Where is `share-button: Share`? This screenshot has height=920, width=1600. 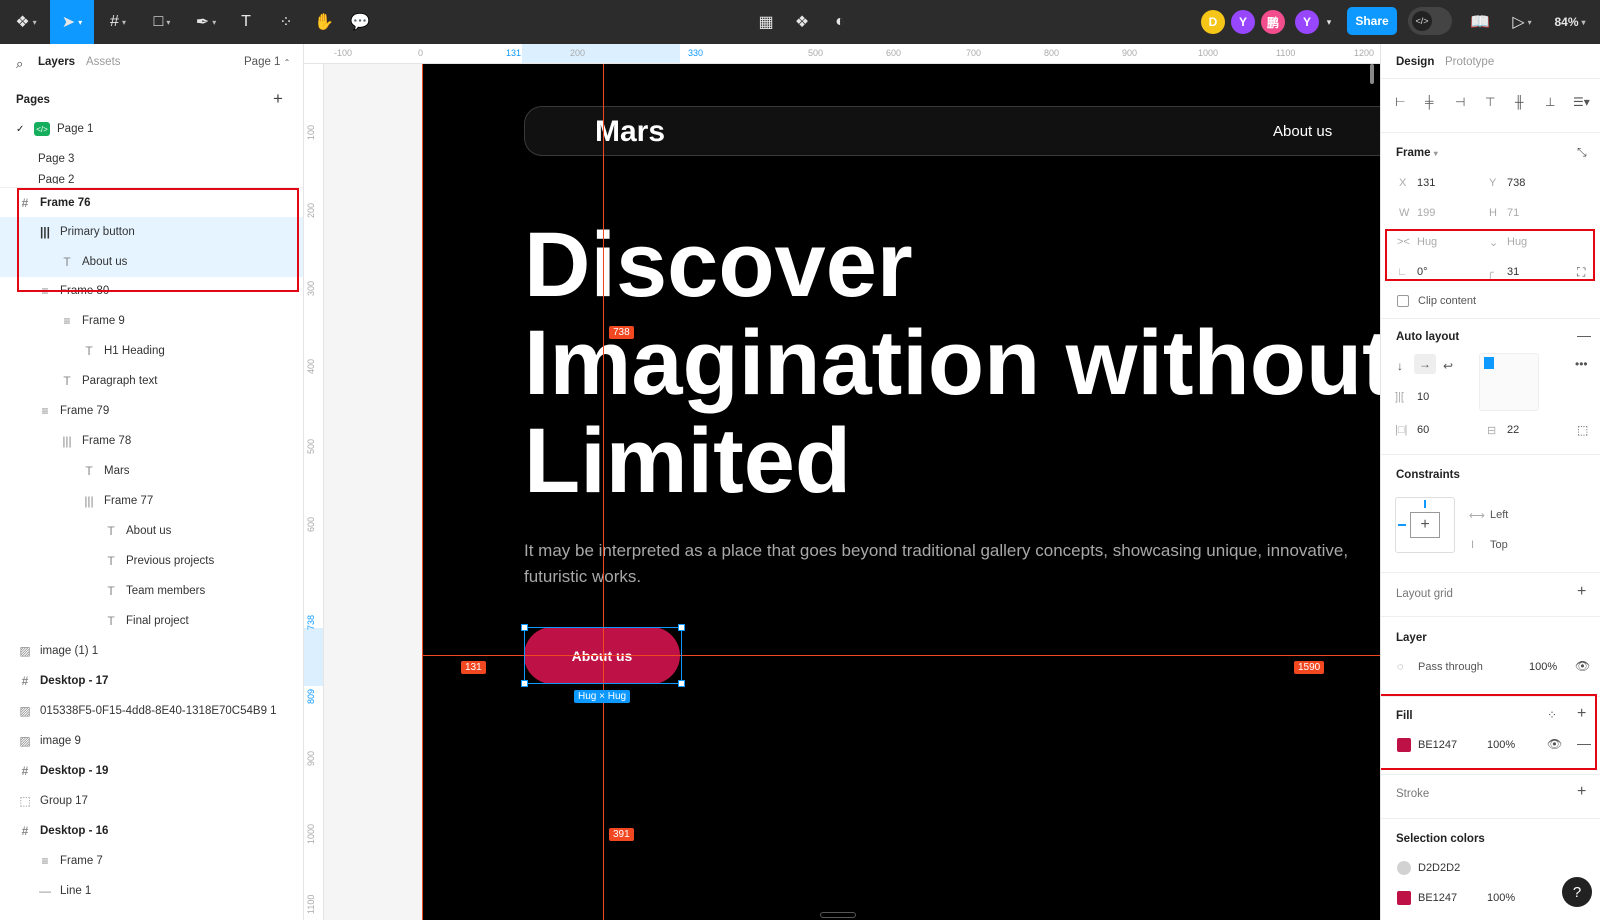 share-button: Share is located at coordinates (1372, 21).